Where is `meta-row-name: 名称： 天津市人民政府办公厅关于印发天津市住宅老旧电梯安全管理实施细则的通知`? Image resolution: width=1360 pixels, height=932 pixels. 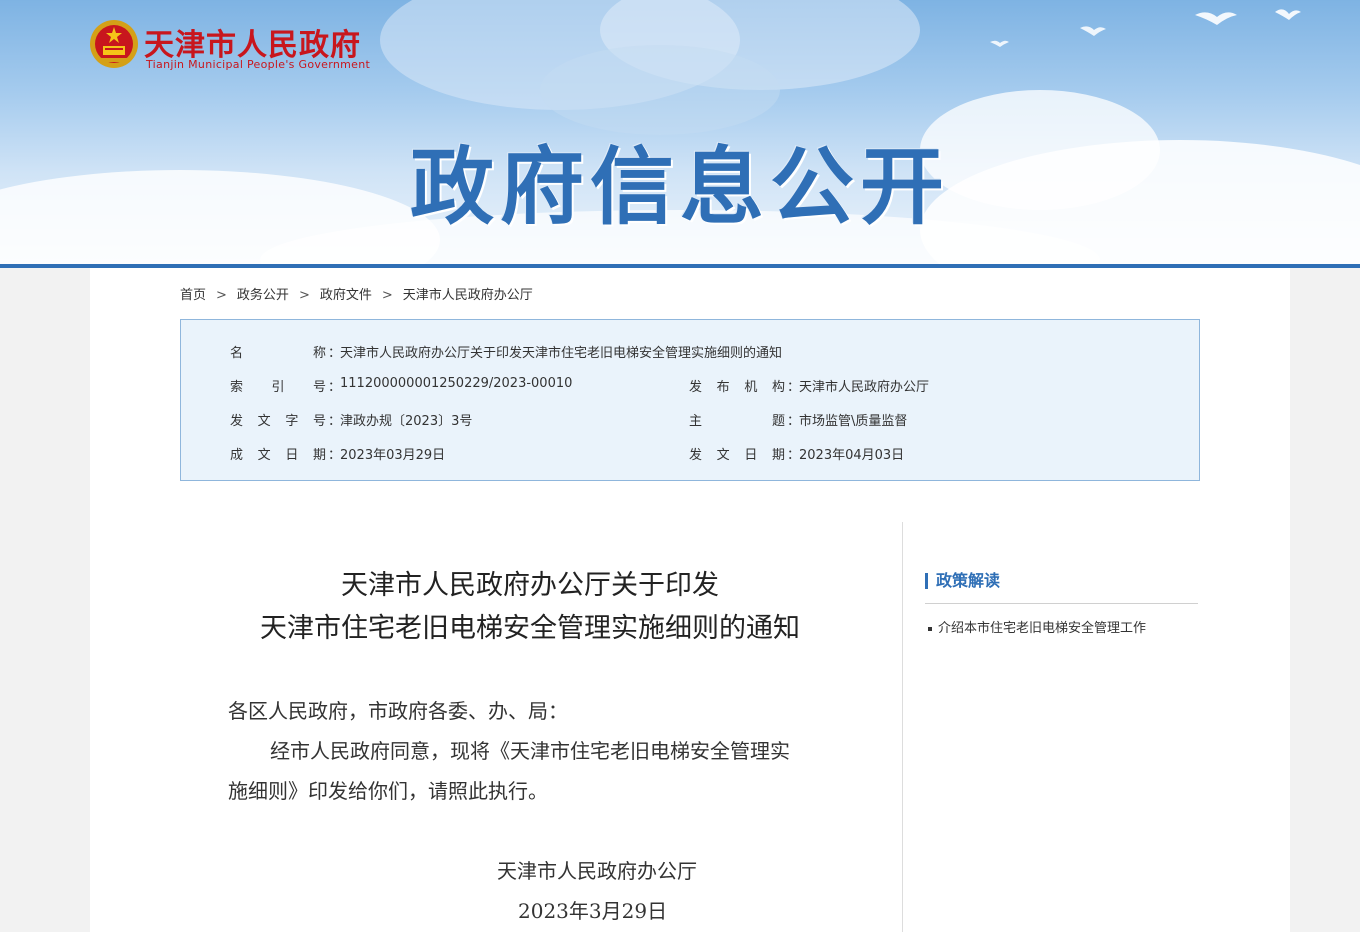
meta-row-name: 名称： 天津市人民政府办公厅关于印发天津市住宅老旧电梯安全管理实施细则的通知 is located at coordinates (690, 352).